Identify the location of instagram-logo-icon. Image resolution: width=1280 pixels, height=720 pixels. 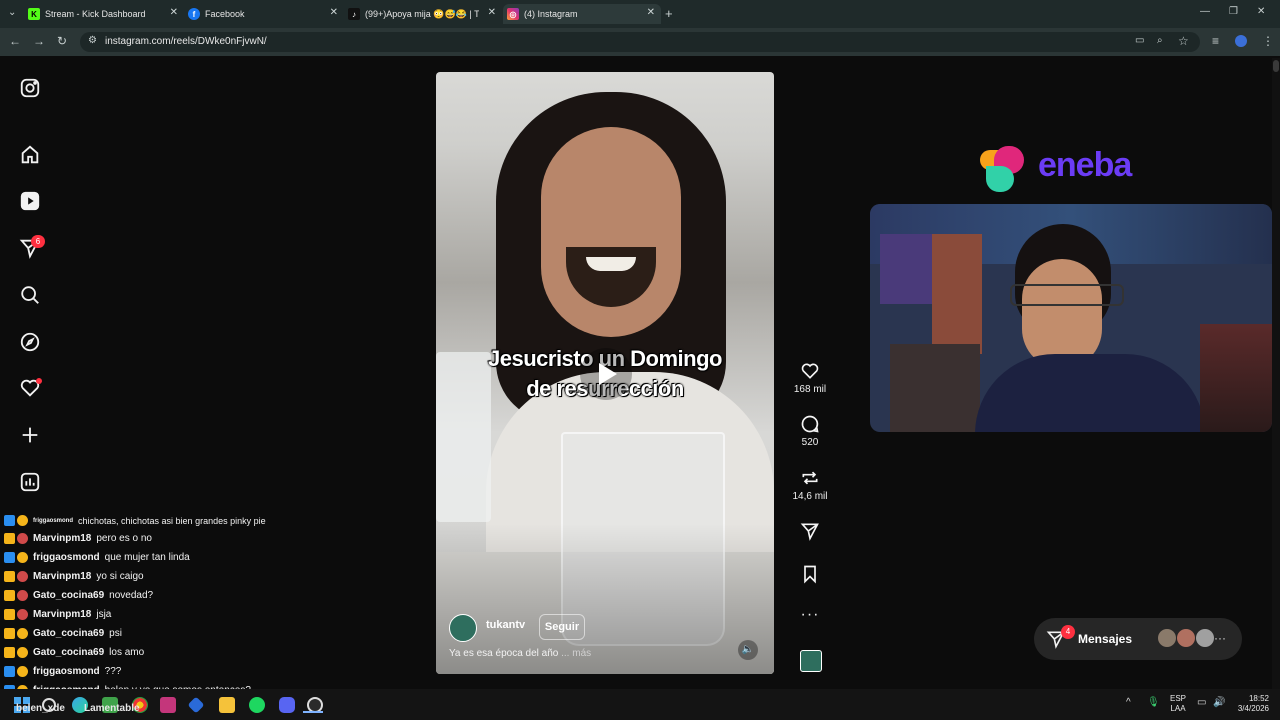
(30, 88).